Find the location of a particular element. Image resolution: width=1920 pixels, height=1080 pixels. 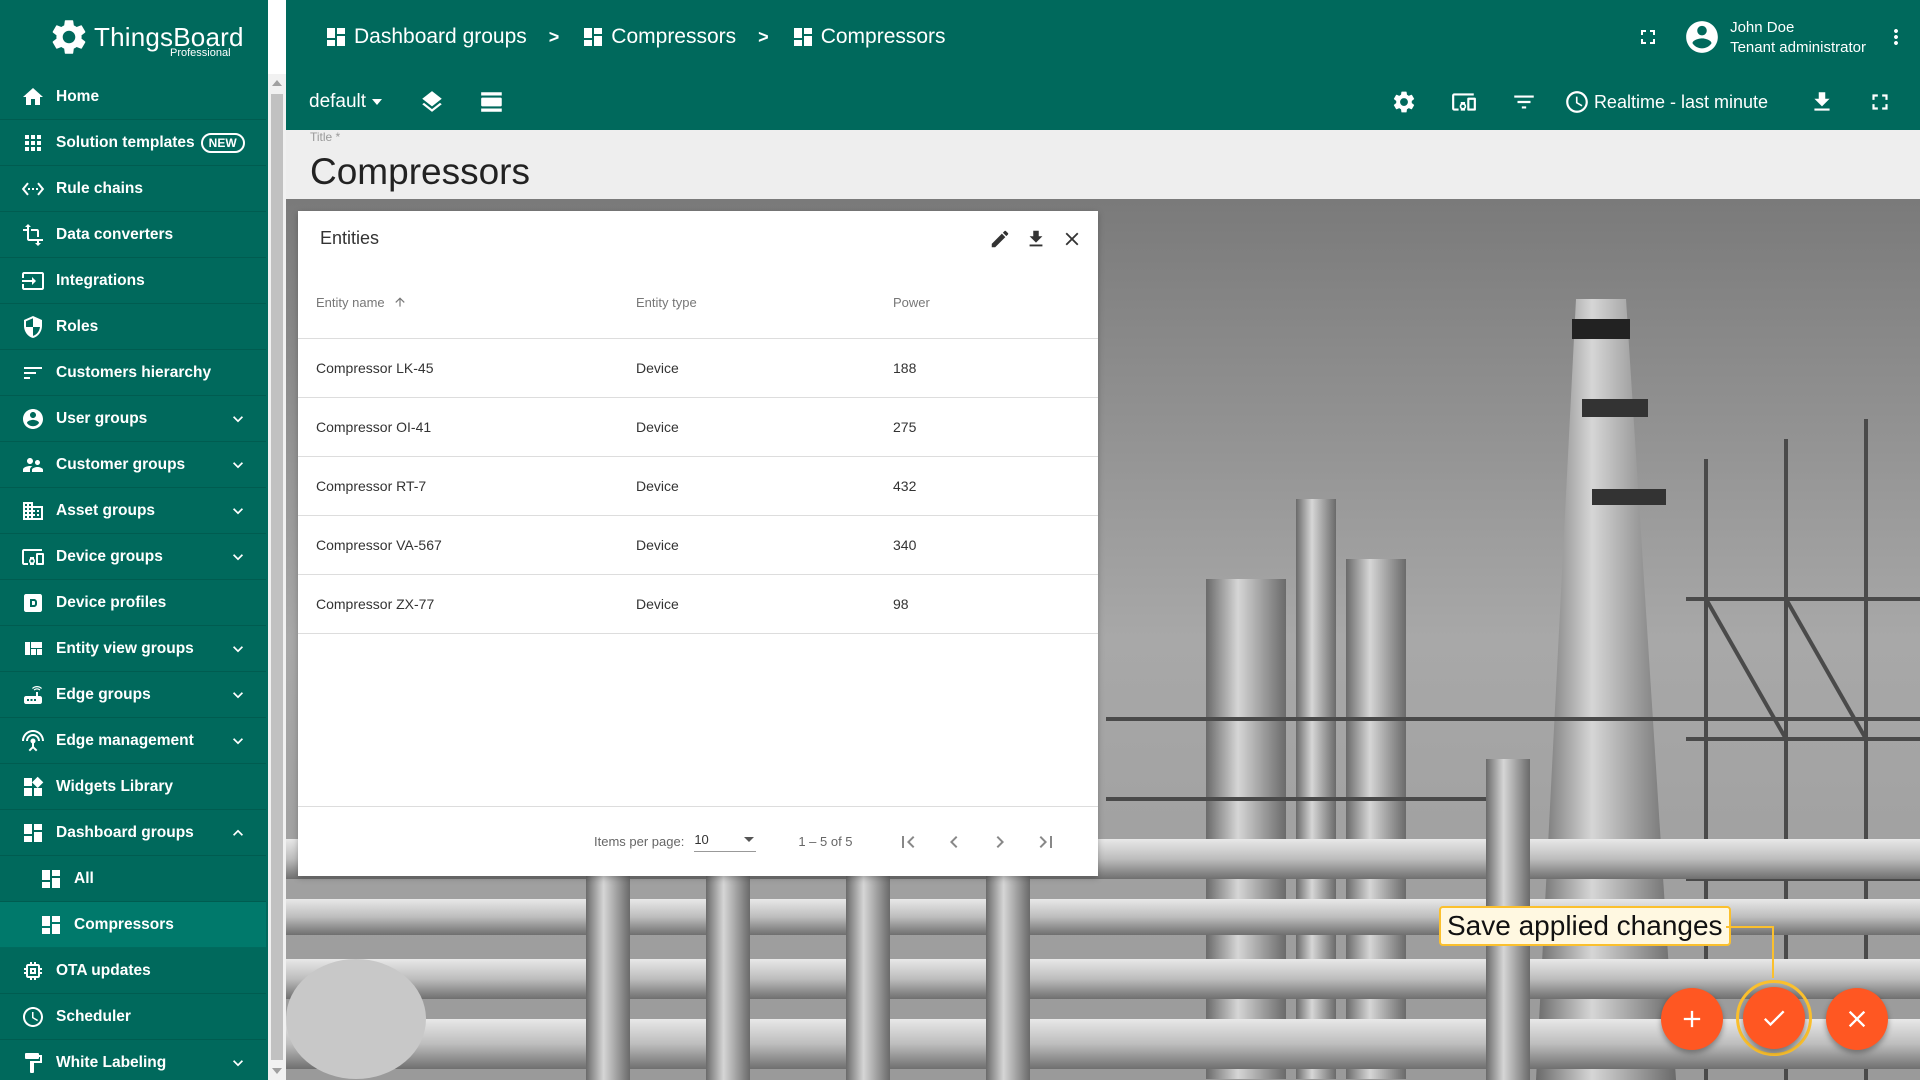

cancel-button is located at coordinates (1857, 1019).